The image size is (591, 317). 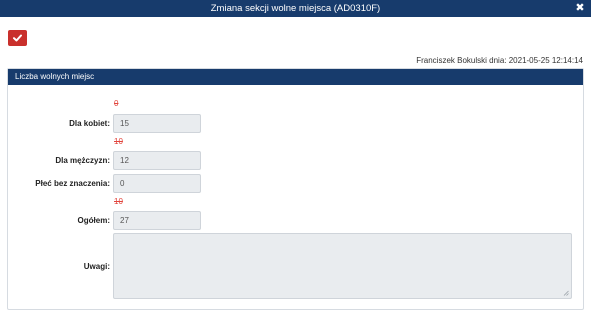 What do you see at coordinates (93, 220) in the screenshot?
I see `total-label: Ogółem:` at bounding box center [93, 220].